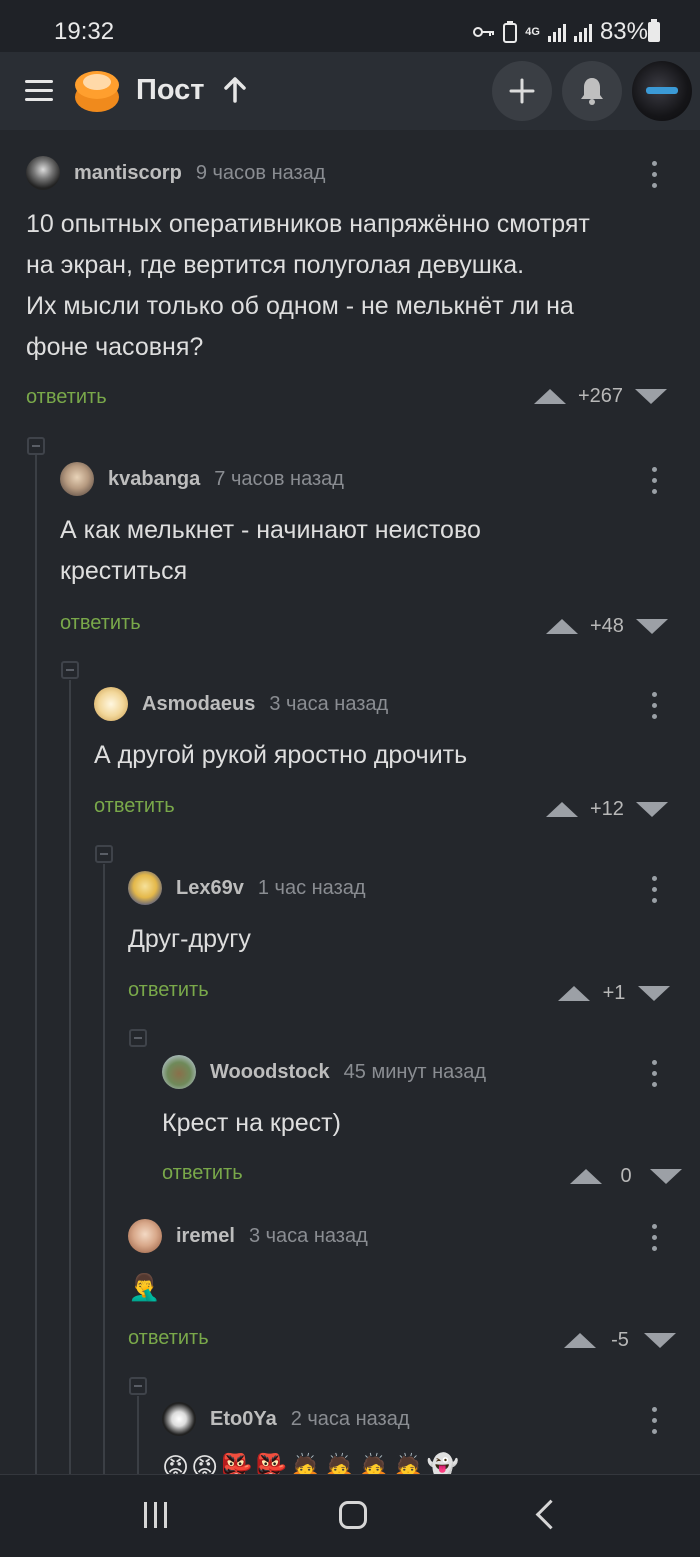  Describe the element at coordinates (311, 887) in the screenshot. I see `comment-time: 1 час назад` at that location.